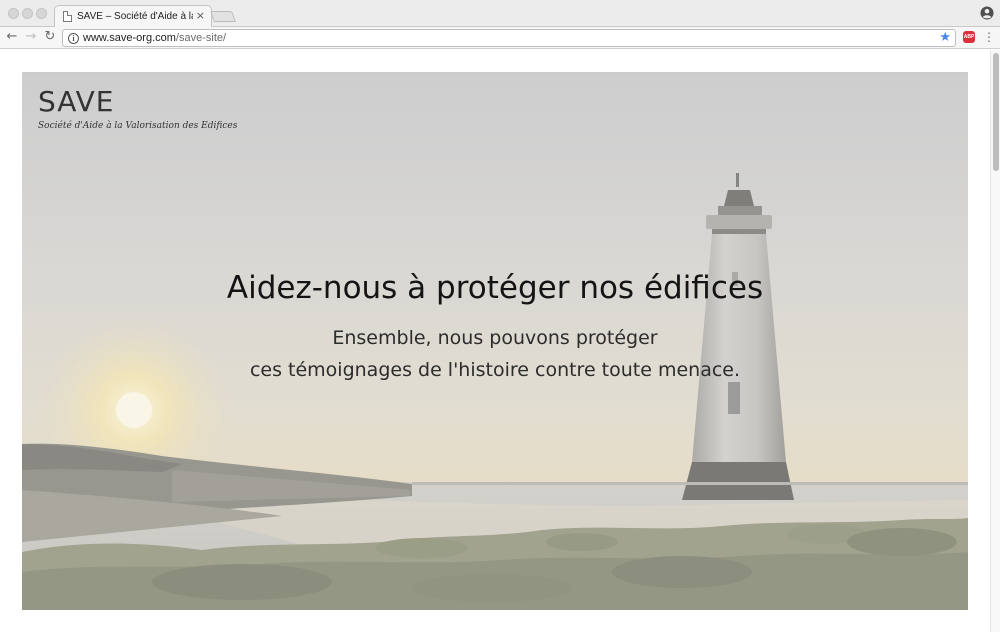 This screenshot has width=1000, height=632. I want to click on arrow-left-icon: ←, so click(12, 37).